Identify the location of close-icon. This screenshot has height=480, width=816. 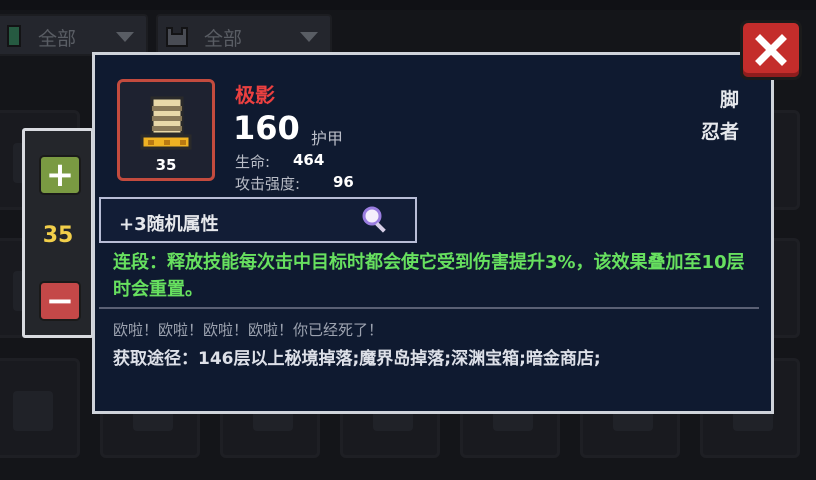
(771, 50).